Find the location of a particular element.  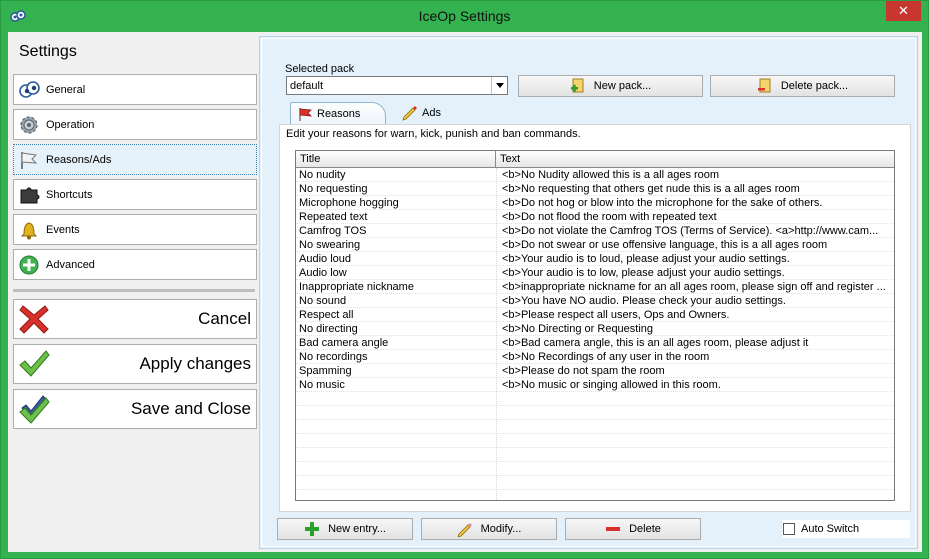

column-header-text: Text is located at coordinates (695, 159).